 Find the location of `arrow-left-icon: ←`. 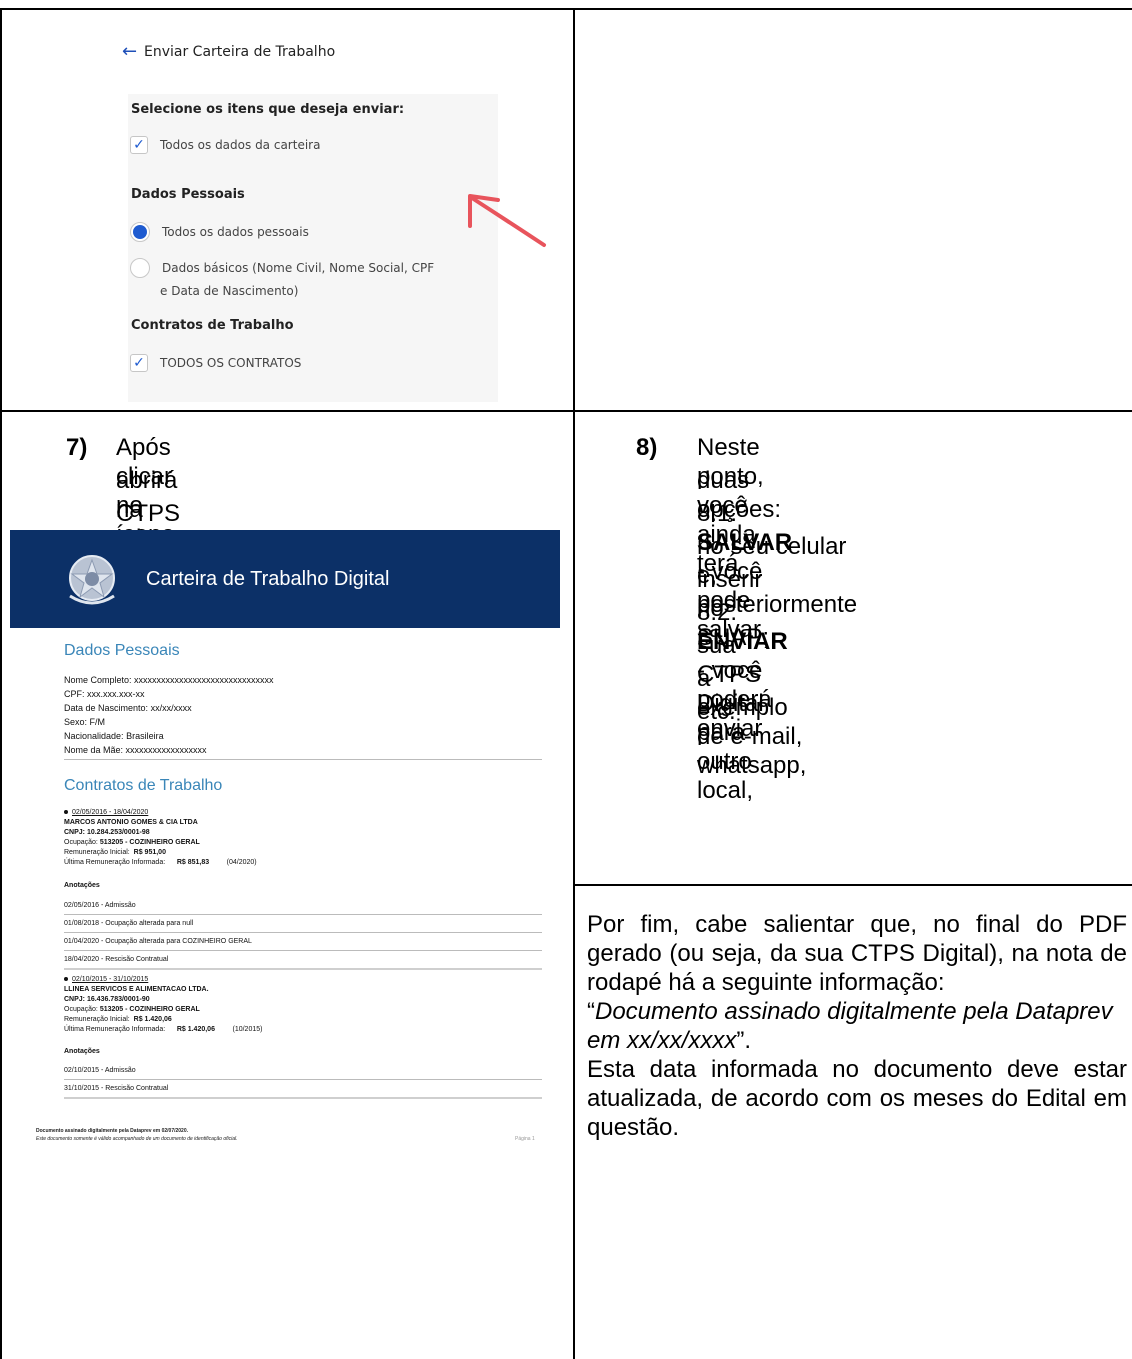

arrow-left-icon: ← is located at coordinates (131, 52).